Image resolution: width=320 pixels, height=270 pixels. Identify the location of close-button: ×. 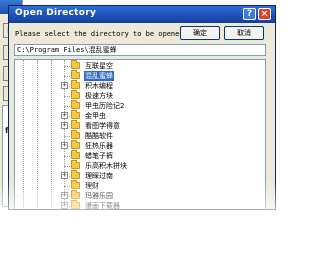
(264, 14).